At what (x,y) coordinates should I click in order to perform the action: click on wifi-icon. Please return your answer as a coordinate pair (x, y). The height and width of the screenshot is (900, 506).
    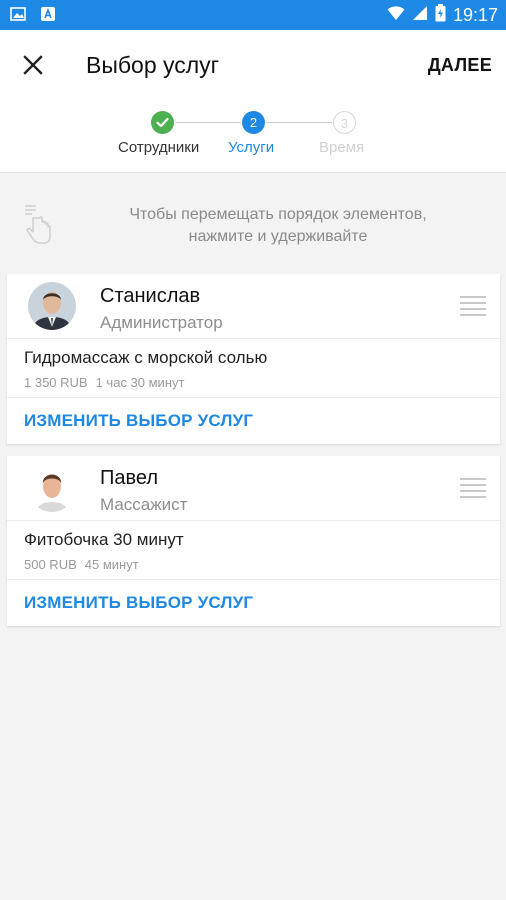
    Looking at the image, I should click on (396, 15).